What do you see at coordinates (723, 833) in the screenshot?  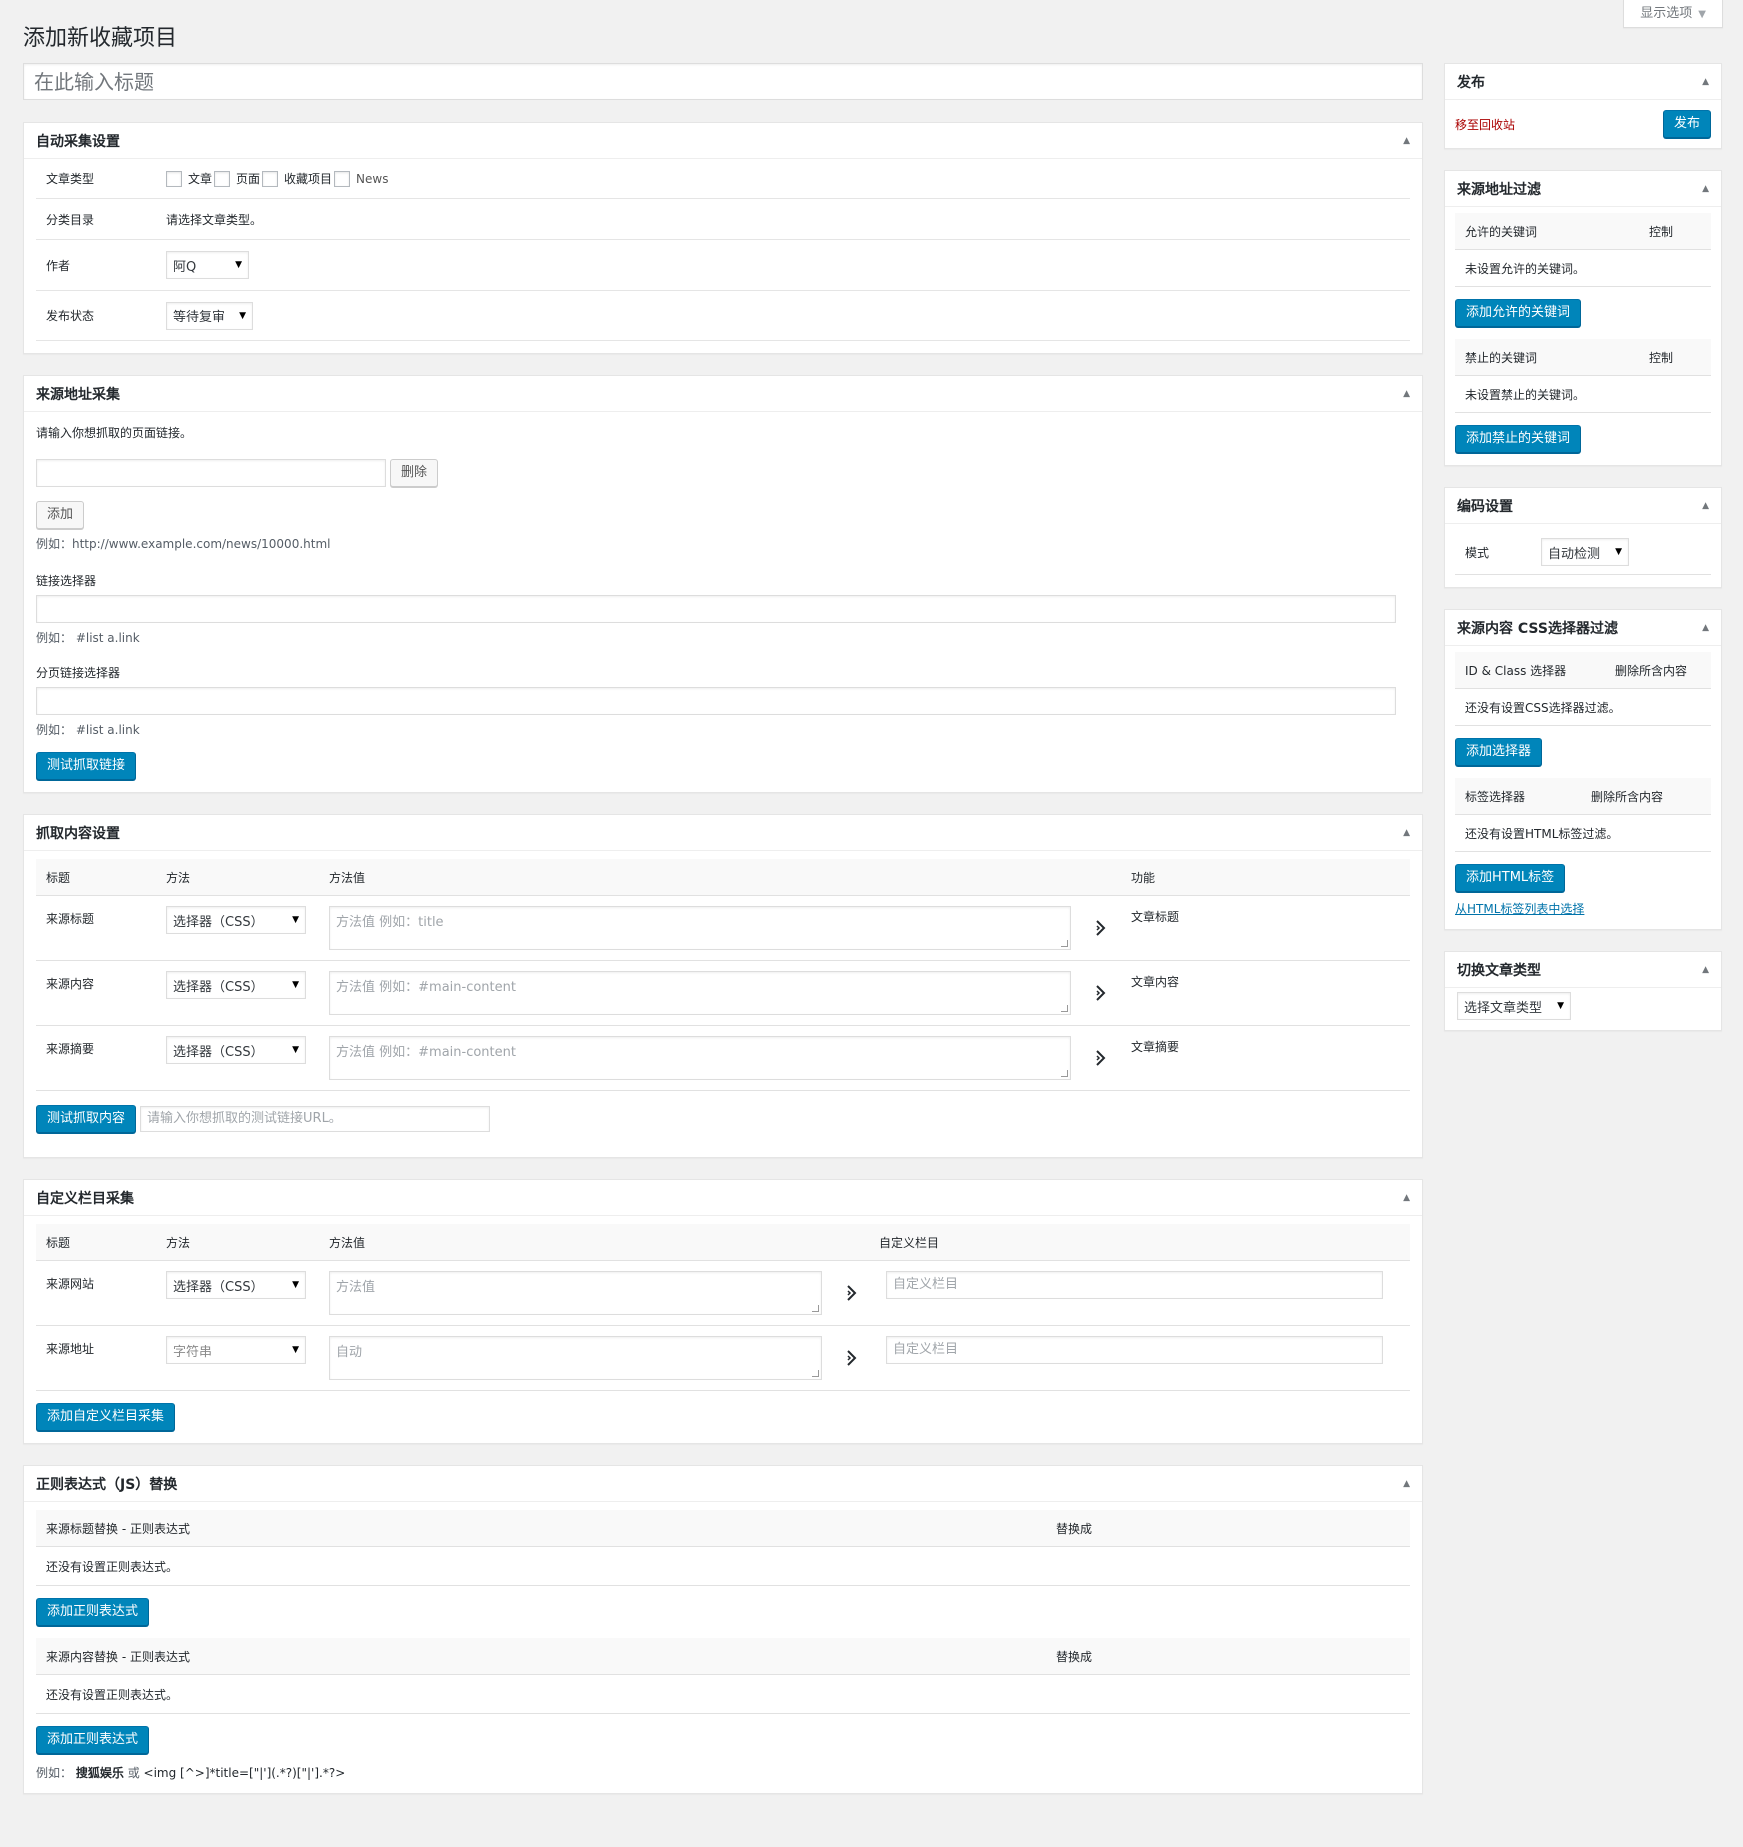 I see `content-settings-header: 抓取内容设置 ▲` at bounding box center [723, 833].